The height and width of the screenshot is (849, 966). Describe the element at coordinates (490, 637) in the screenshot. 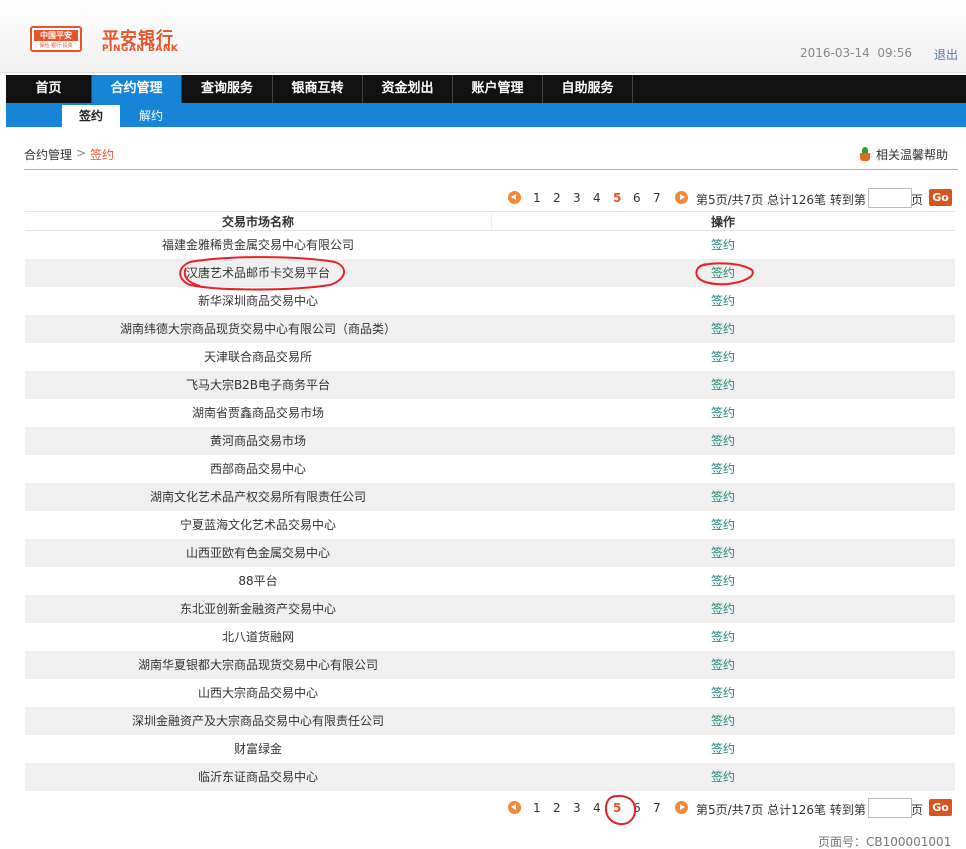

I see `table-row: 北八道货融网 签约` at that location.